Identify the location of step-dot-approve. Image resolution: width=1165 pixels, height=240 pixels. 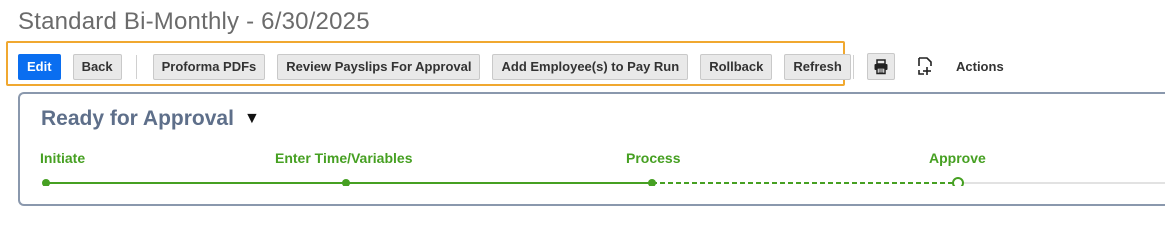
(958, 181).